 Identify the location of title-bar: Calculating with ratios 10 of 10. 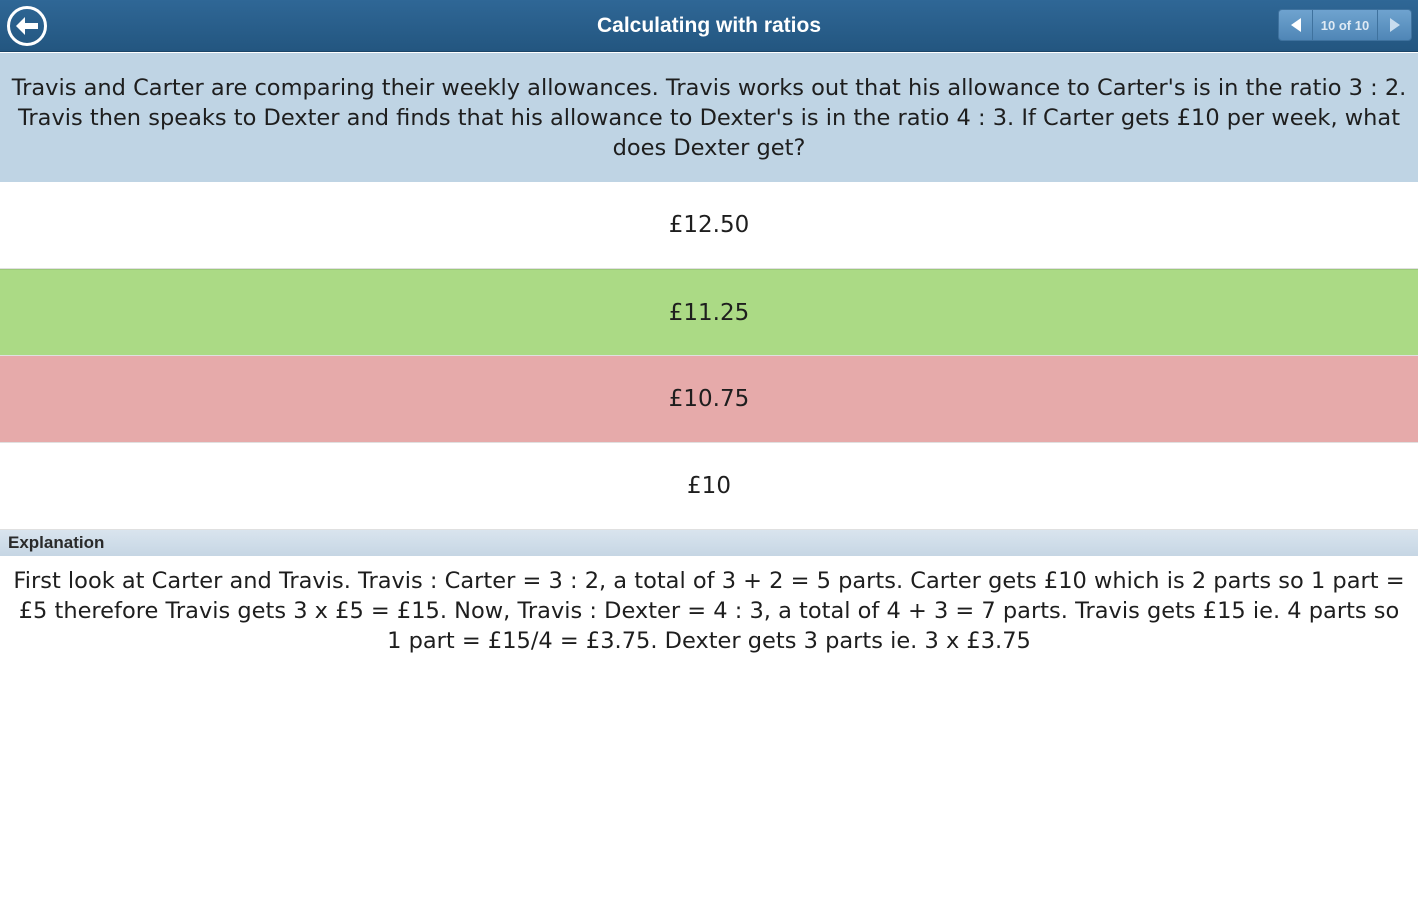
(709, 26).